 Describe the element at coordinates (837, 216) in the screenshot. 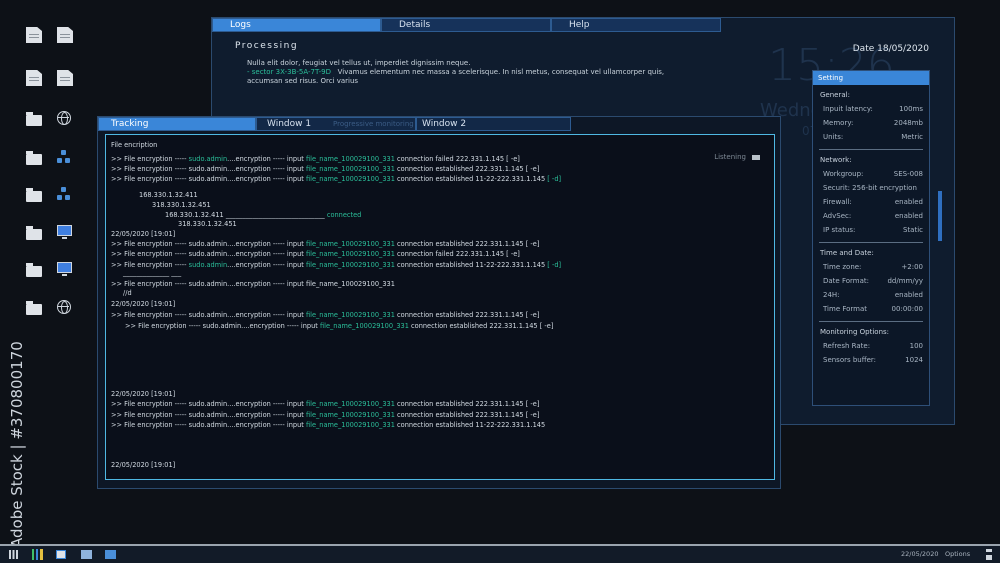

I see `settings-key: AdvSec:` at that location.